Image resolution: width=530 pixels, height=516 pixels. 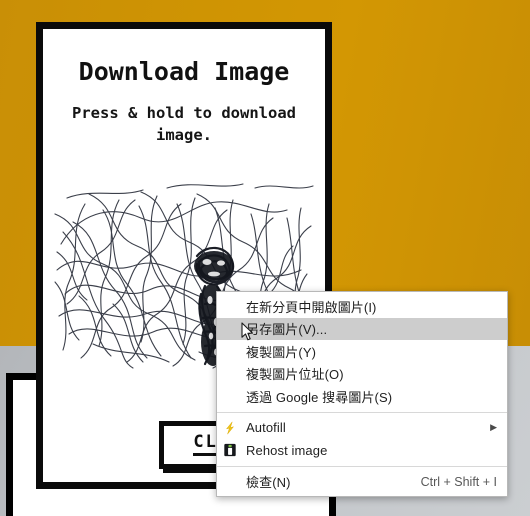 I want to click on menu-item-label: 在新分頁中開啟圖片(I), so click(x=311, y=307).